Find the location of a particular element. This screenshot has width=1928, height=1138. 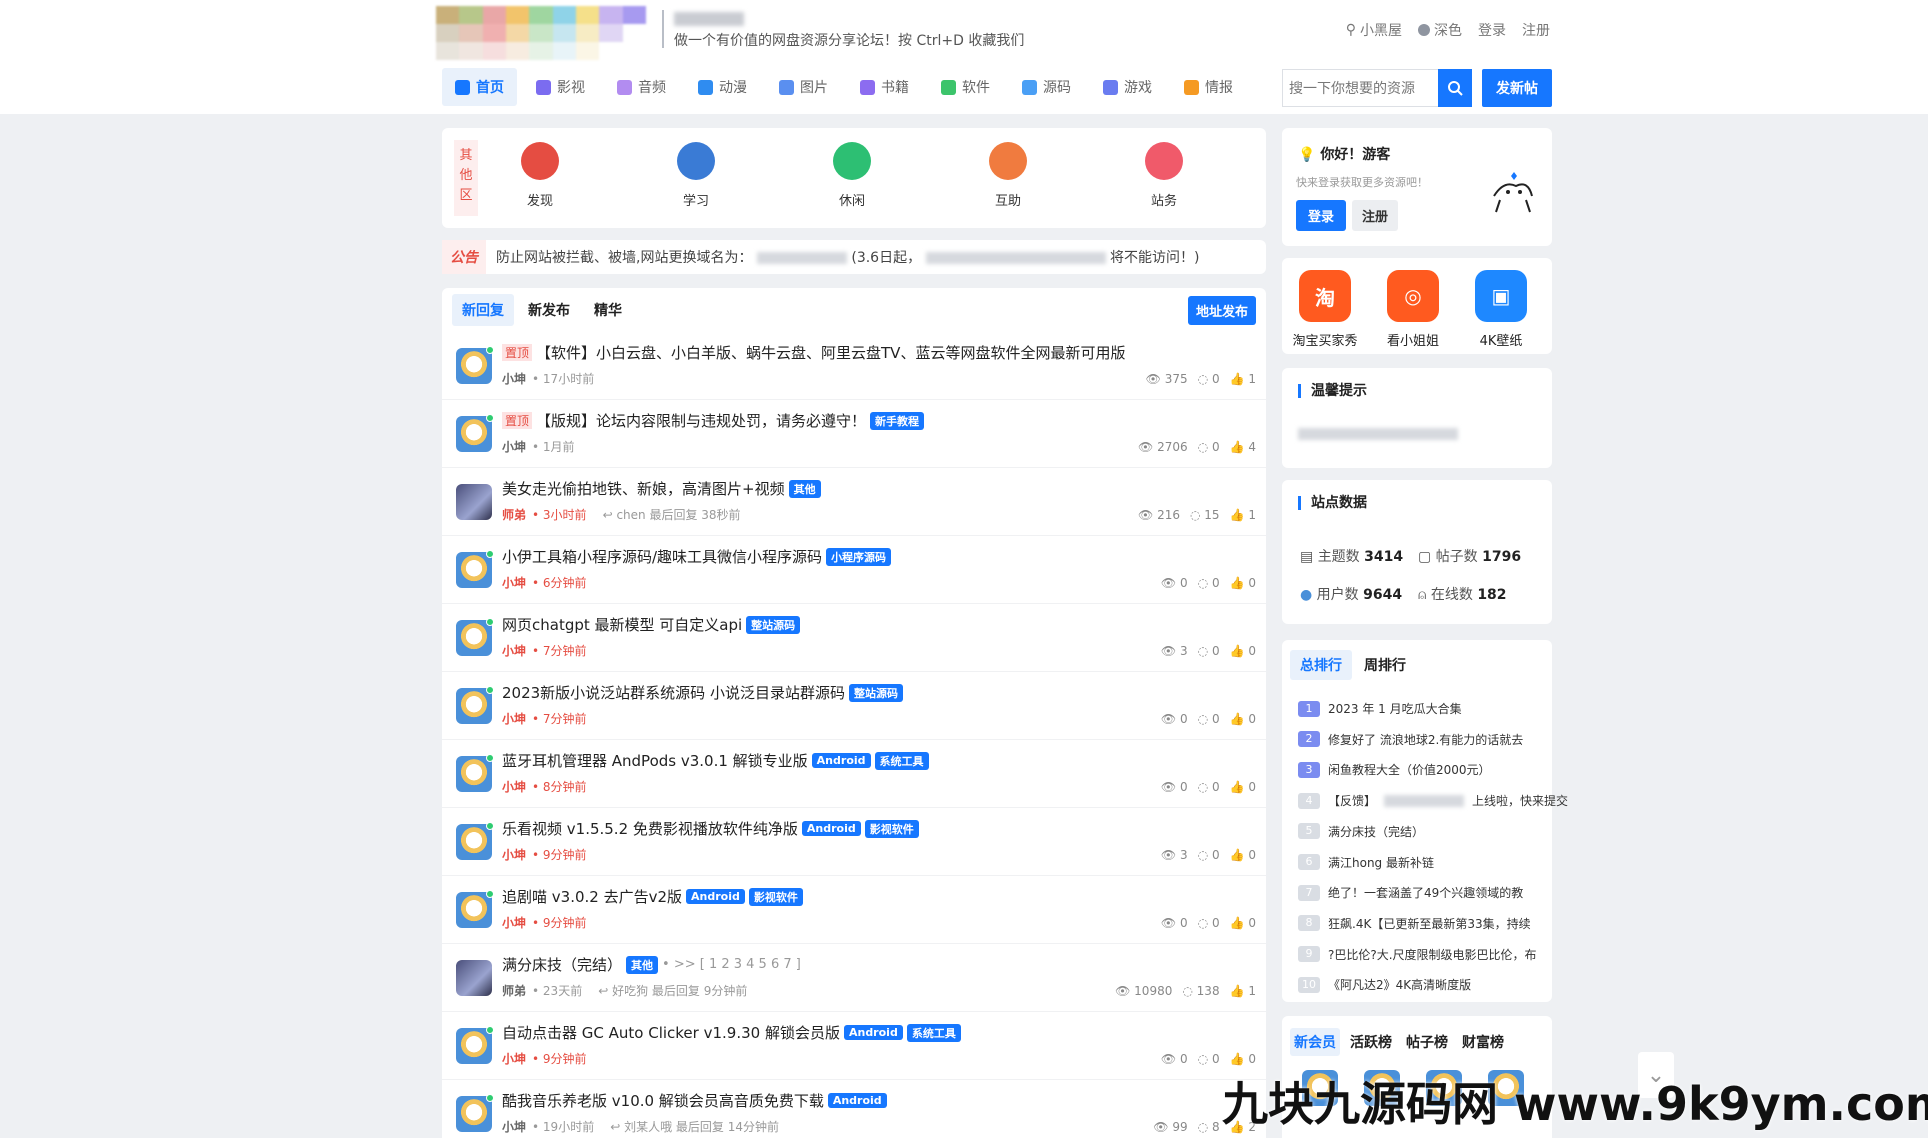

thread-title: 小伊工具箱小程序源码/趣味工具微信小程序源码 小程序源码 is located at coordinates (697, 556).